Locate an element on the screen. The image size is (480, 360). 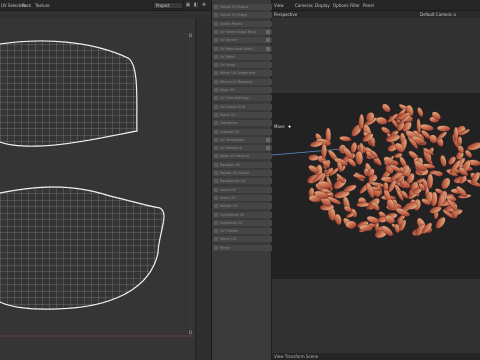
uv-toolbar is located at coordinates (105, 14).